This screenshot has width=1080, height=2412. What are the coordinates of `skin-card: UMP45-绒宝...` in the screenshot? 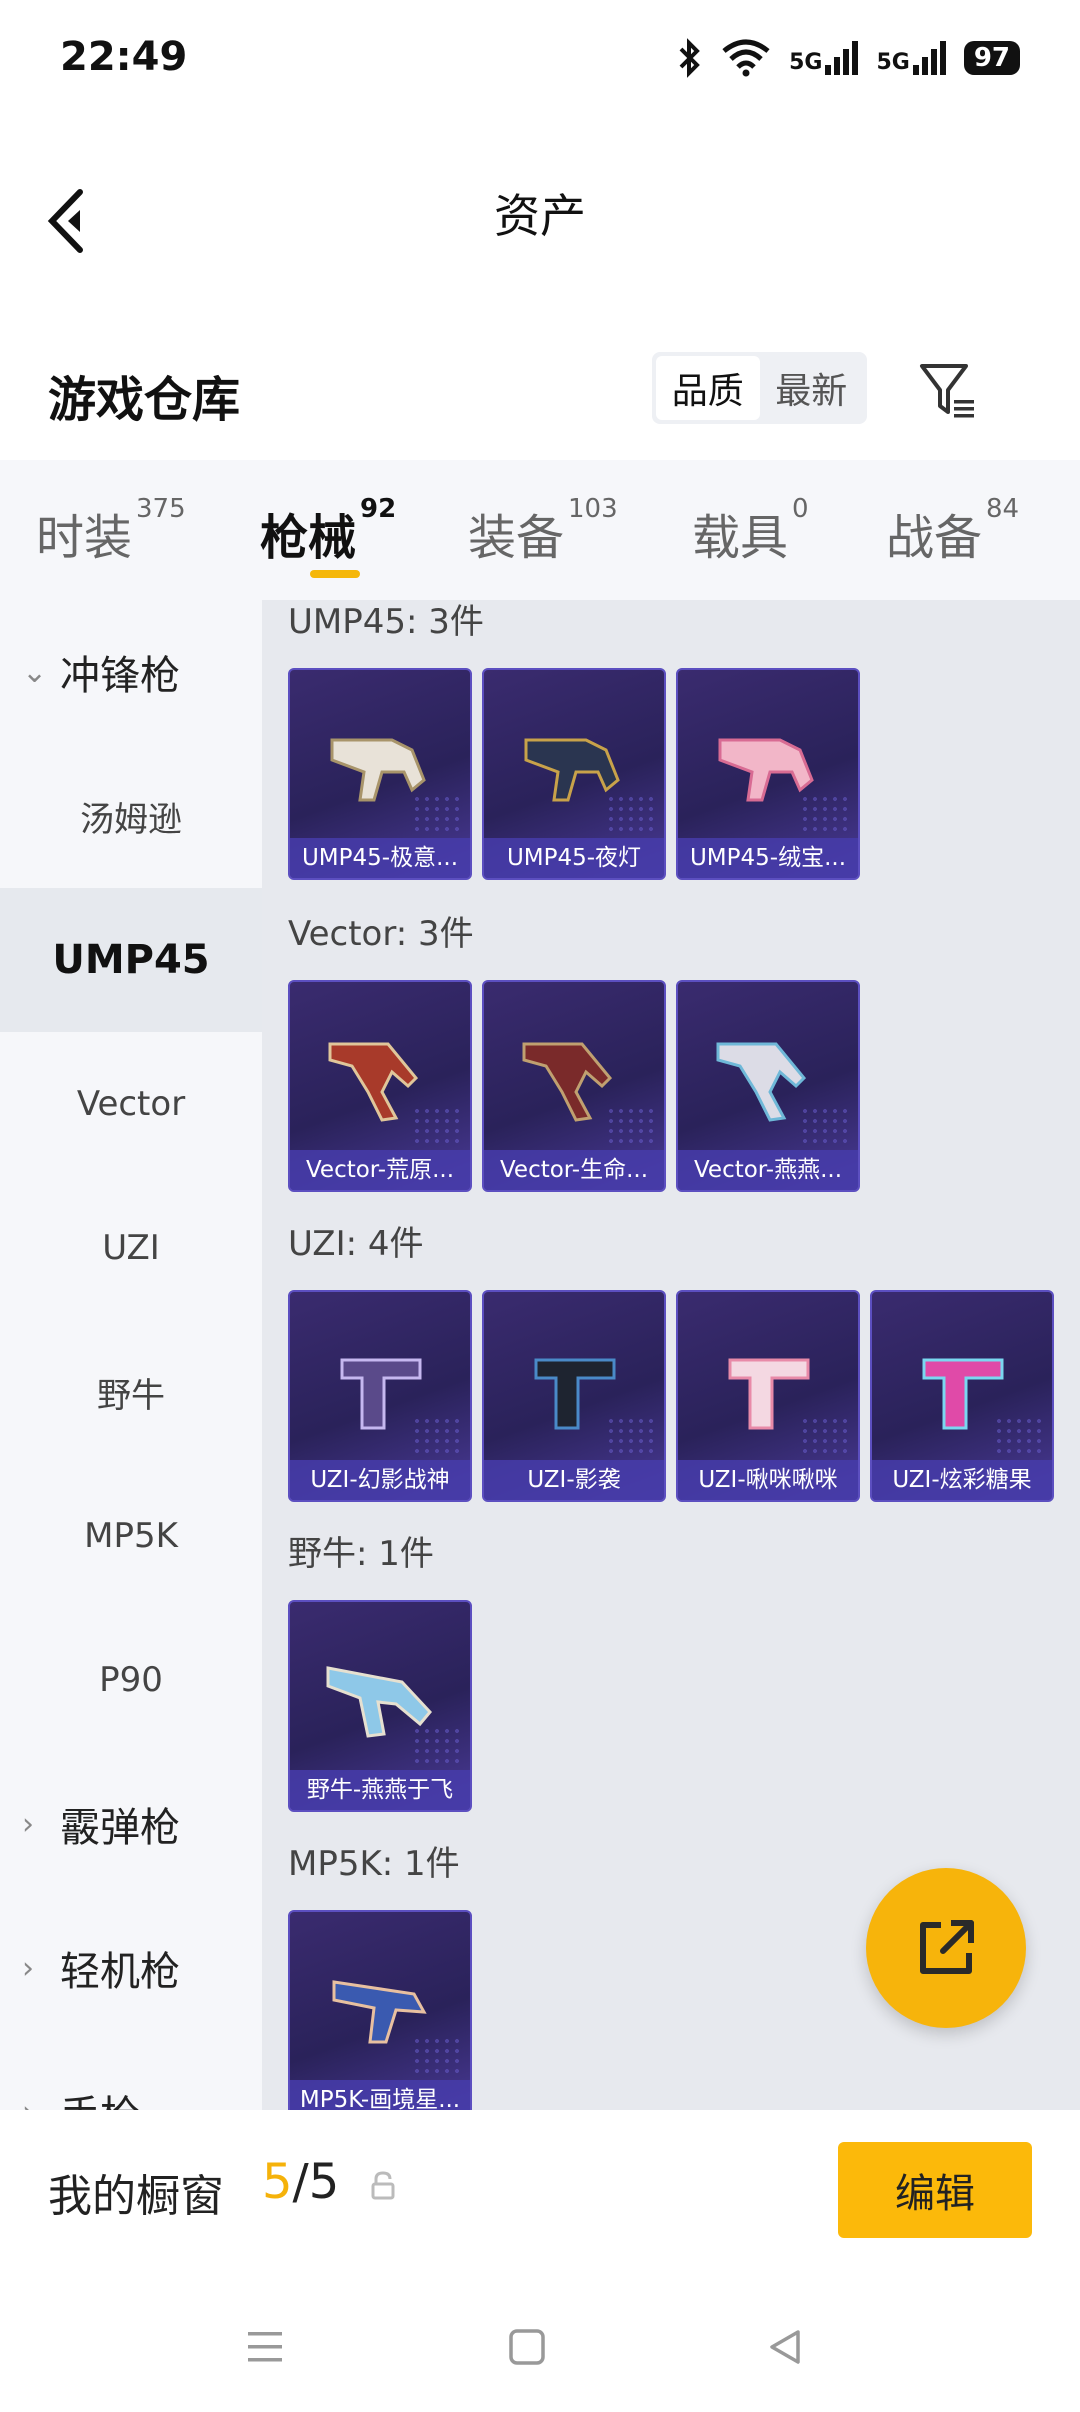 It's located at (768, 774).